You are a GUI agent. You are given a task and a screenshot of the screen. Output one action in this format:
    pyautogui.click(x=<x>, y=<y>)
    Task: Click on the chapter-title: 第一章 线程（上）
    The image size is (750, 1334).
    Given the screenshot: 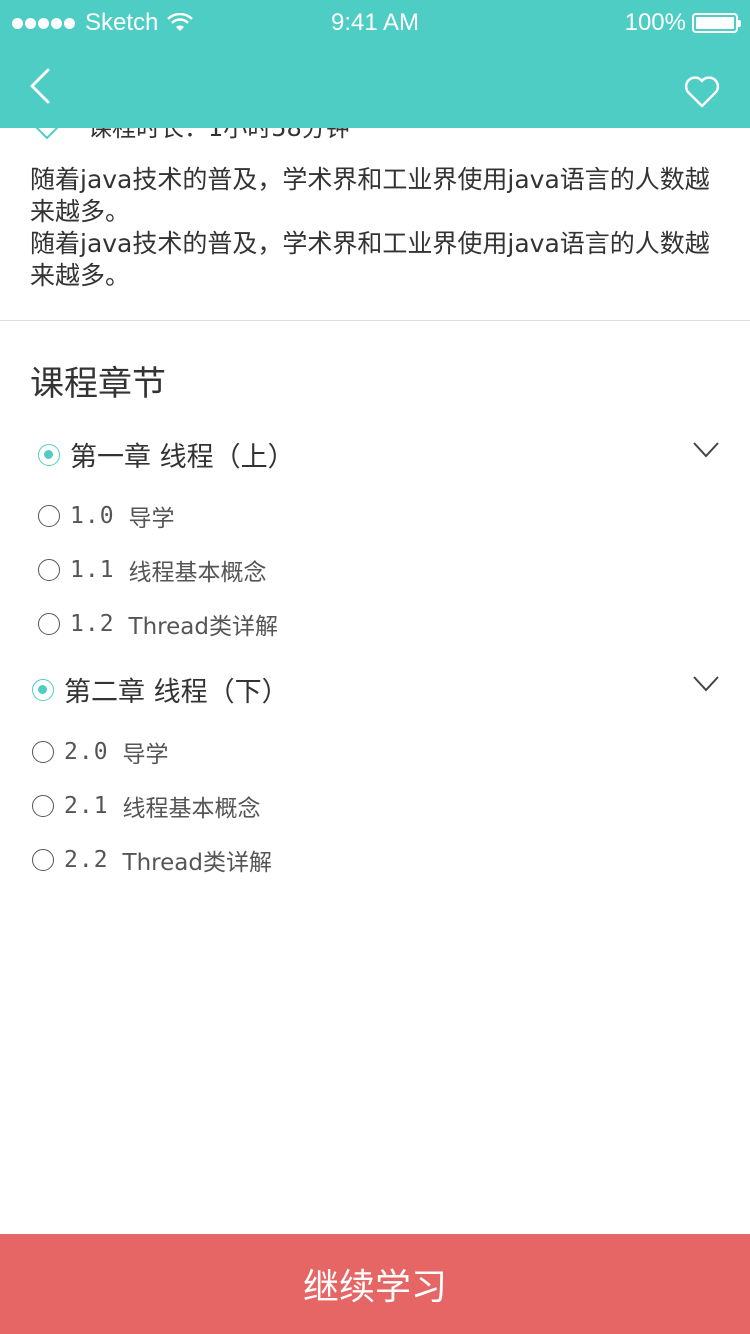 What is the action you would take?
    pyautogui.click(x=182, y=457)
    